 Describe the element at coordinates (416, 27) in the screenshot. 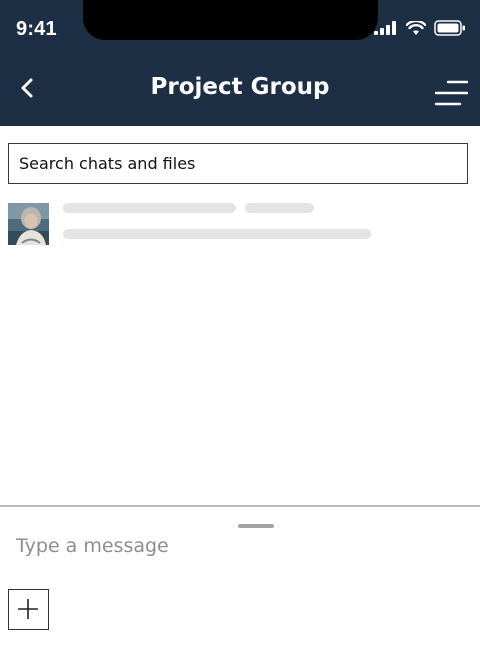

I see `wifi-icon` at that location.